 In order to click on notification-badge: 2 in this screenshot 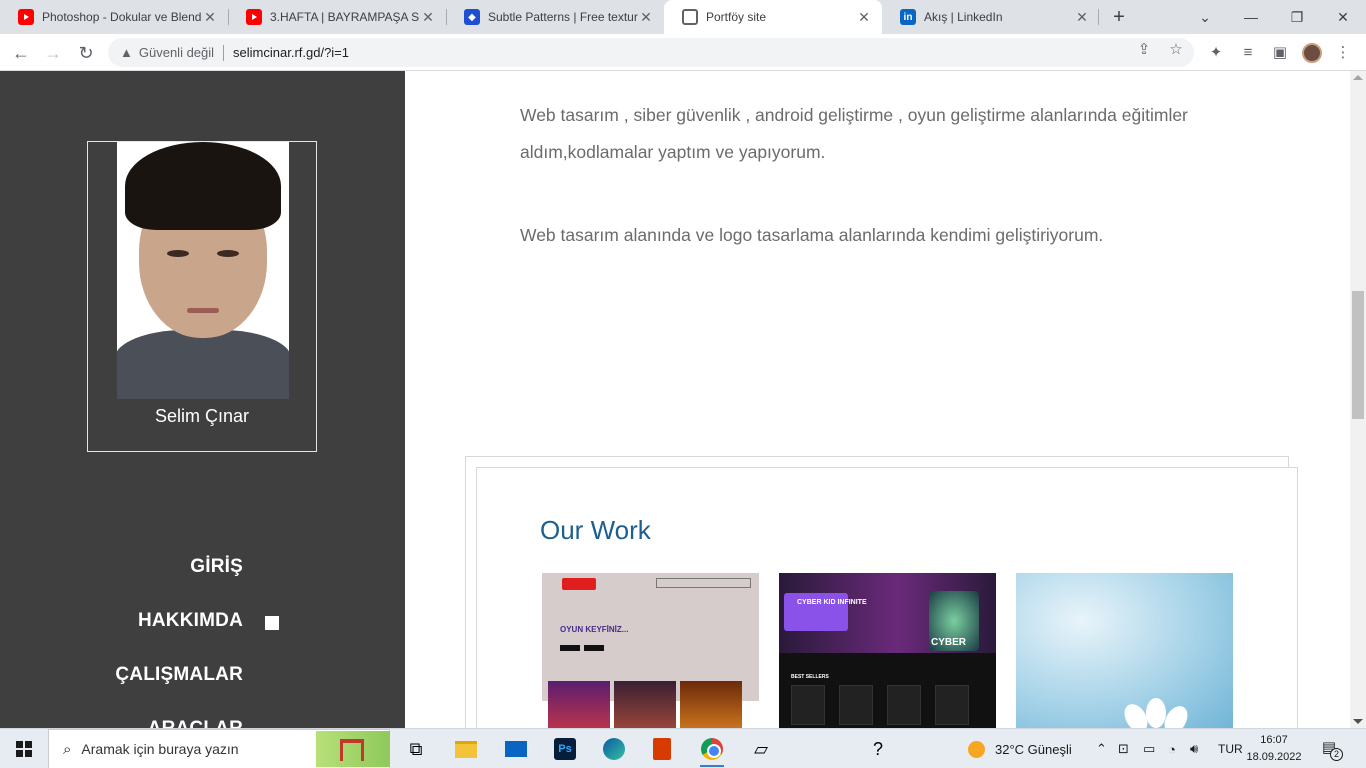, I will do `click(1336, 754)`.